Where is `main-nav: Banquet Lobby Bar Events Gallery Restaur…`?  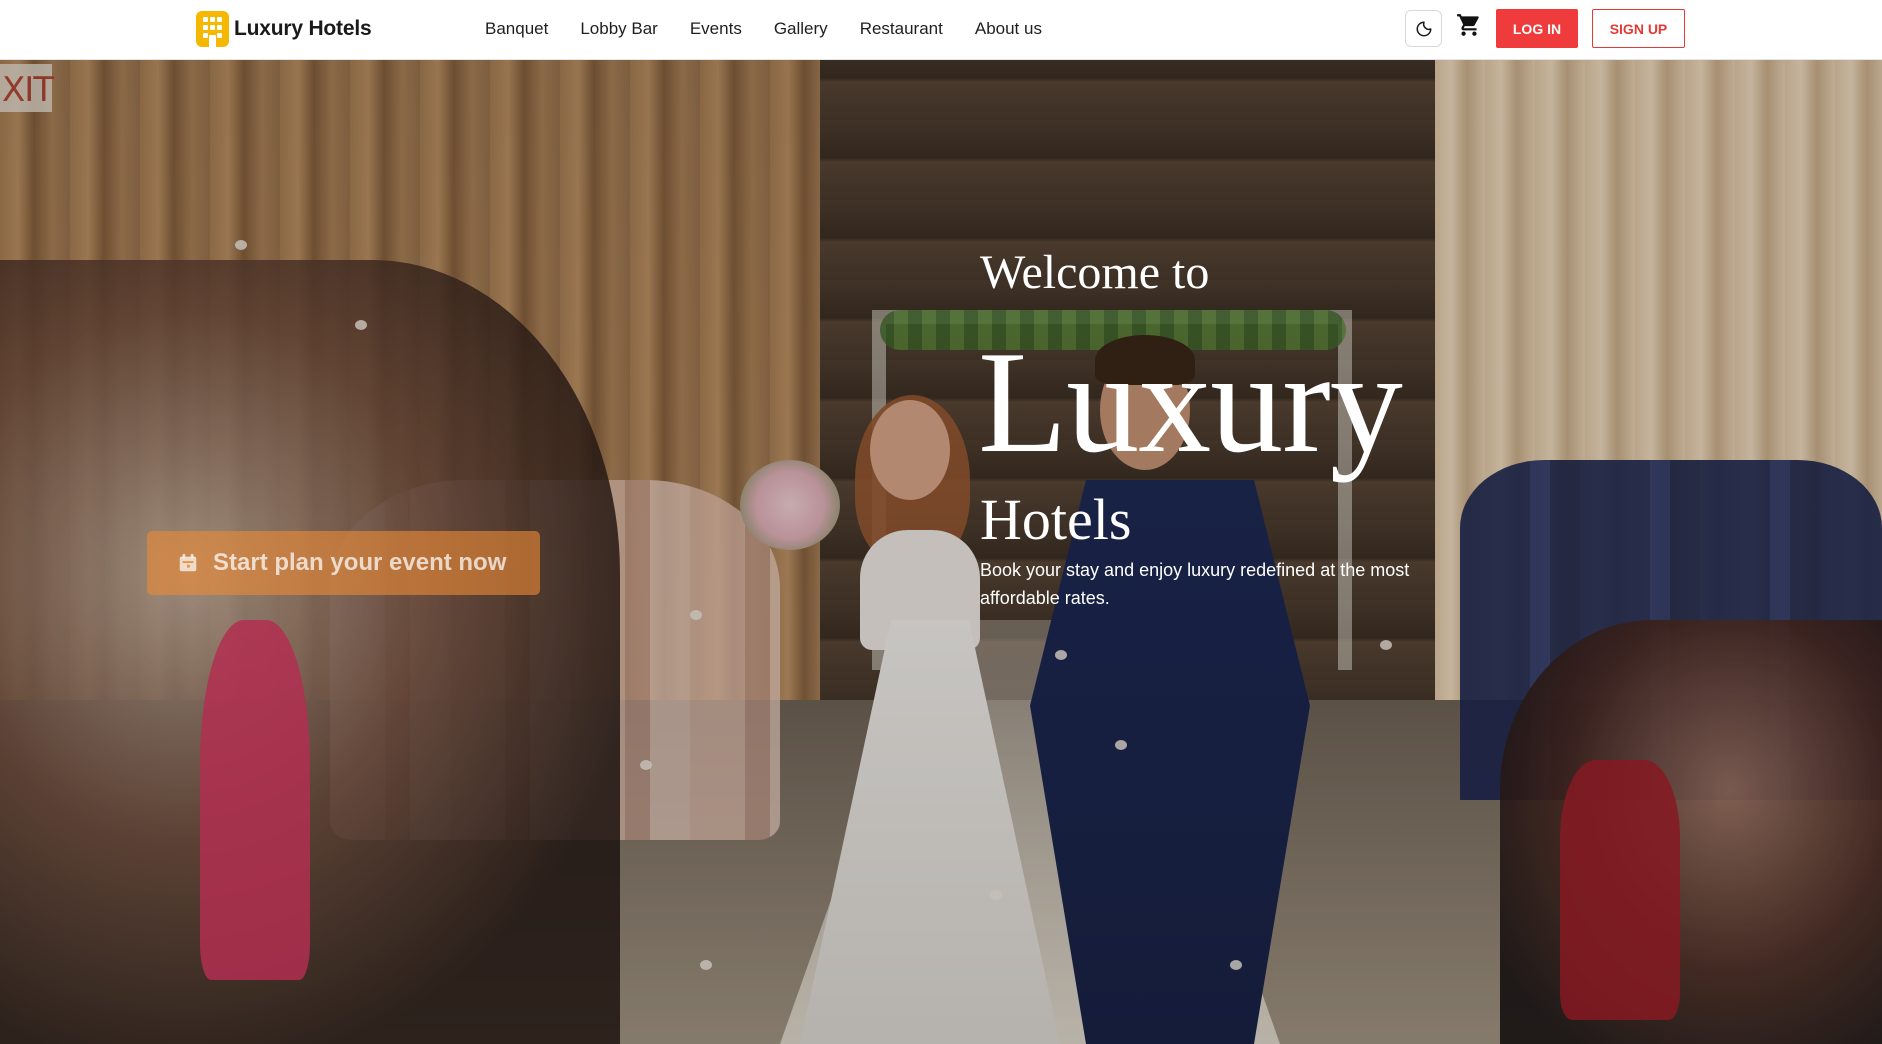 main-nav: Banquet Lobby Bar Events Gallery Restaur… is located at coordinates (779, 28).